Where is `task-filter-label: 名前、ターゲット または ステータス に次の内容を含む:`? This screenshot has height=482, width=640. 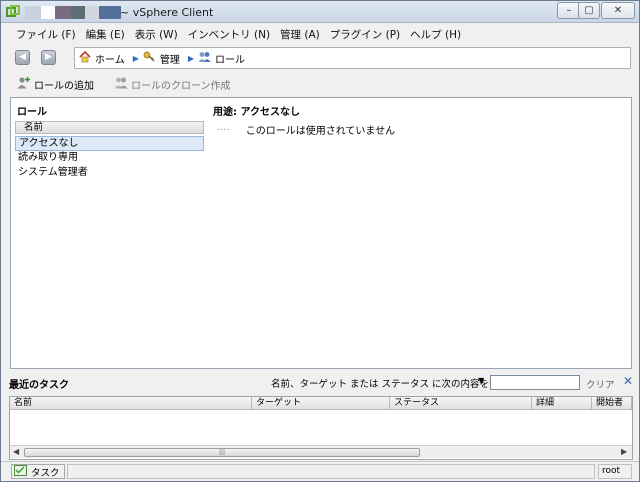
task-filter-label: 名前、ターゲット または ステータス に次の内容を含む: is located at coordinates (391, 384).